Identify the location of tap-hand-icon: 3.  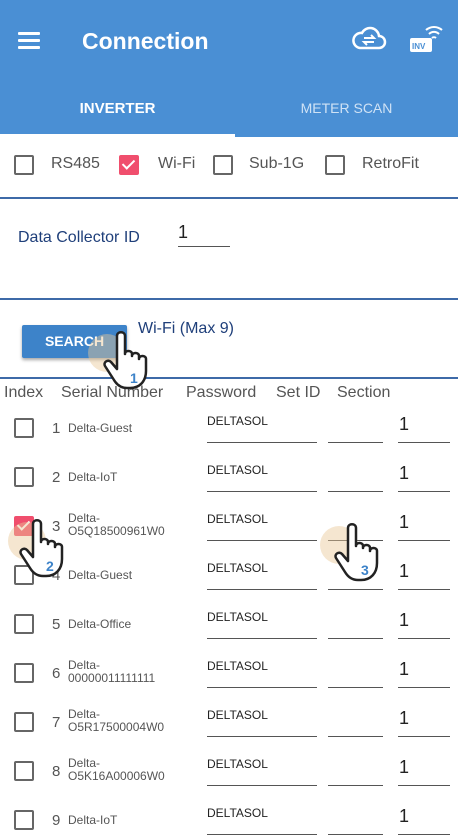
(356, 552).